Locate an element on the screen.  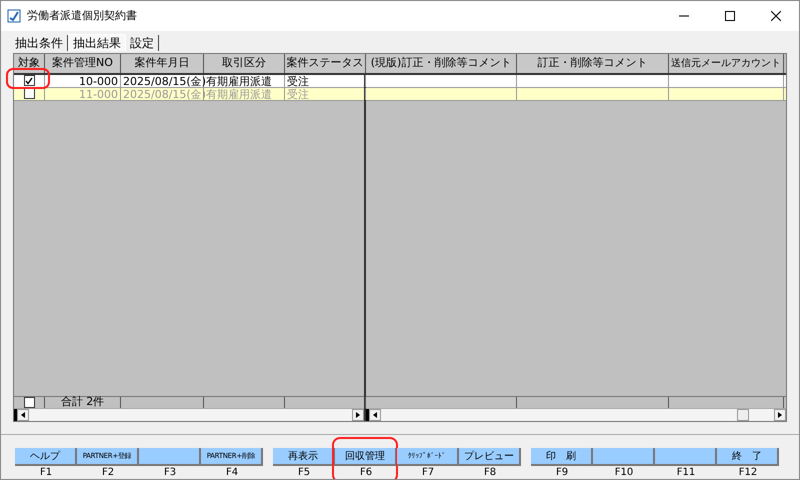
table-cell: 11-000 is located at coordinates (83, 94).